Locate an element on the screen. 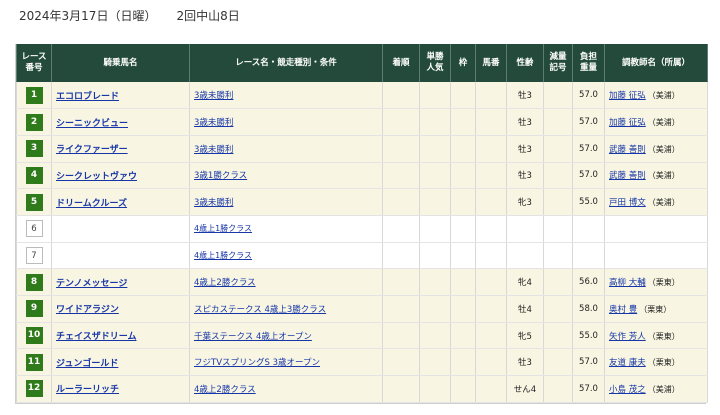 The width and height of the screenshot is (720, 415). race-number-badge: 3 is located at coordinates (34, 149).